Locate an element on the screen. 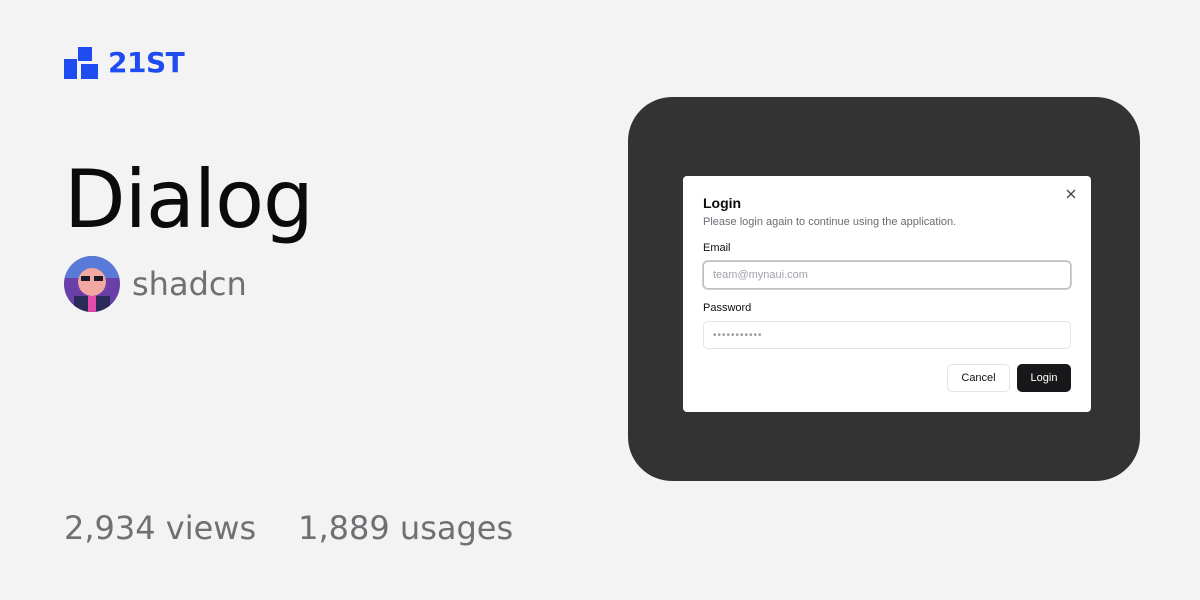 This screenshot has height=600, width=1200. author: shadcn is located at coordinates (155, 284).